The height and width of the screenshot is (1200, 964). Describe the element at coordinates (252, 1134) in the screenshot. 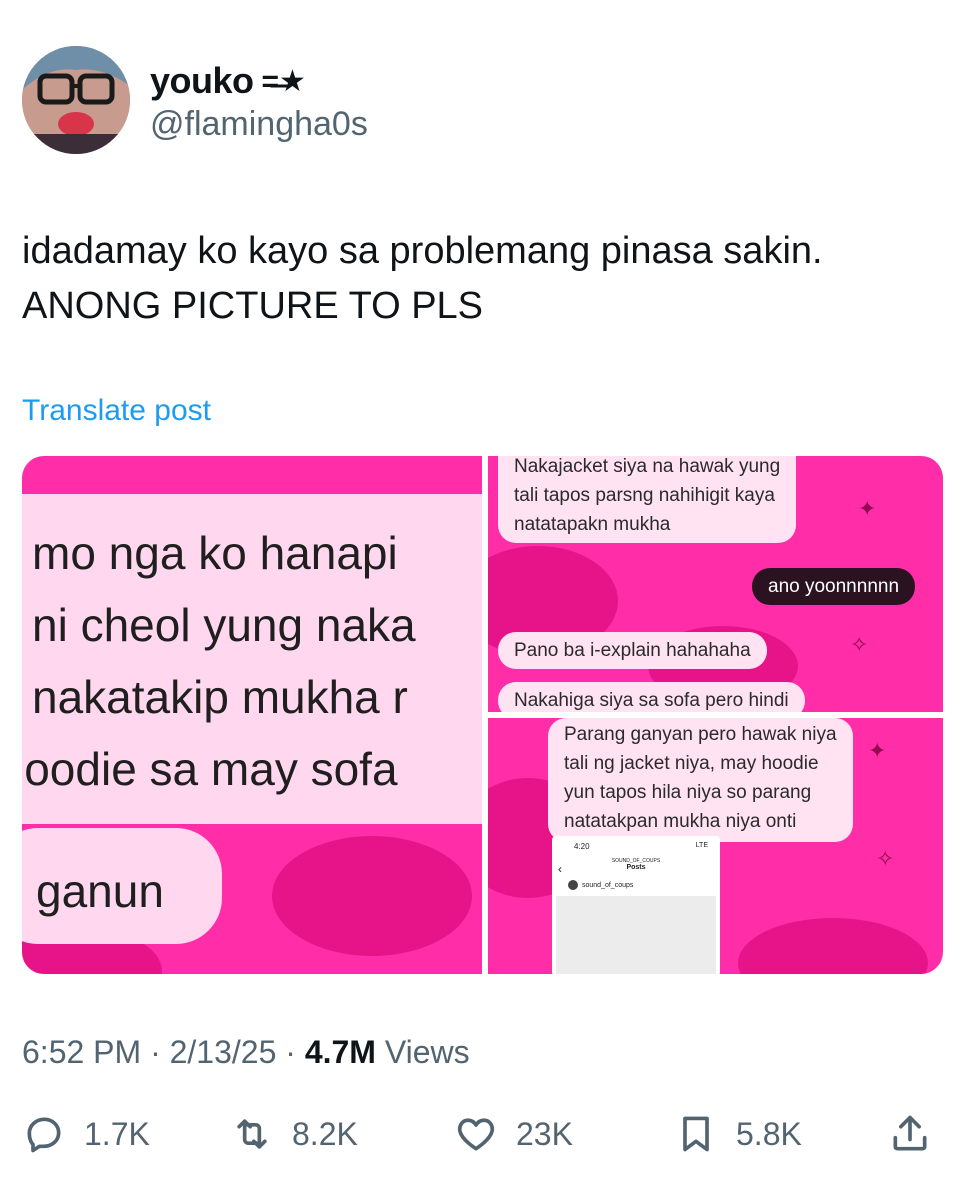

I see `repost-icon` at that location.